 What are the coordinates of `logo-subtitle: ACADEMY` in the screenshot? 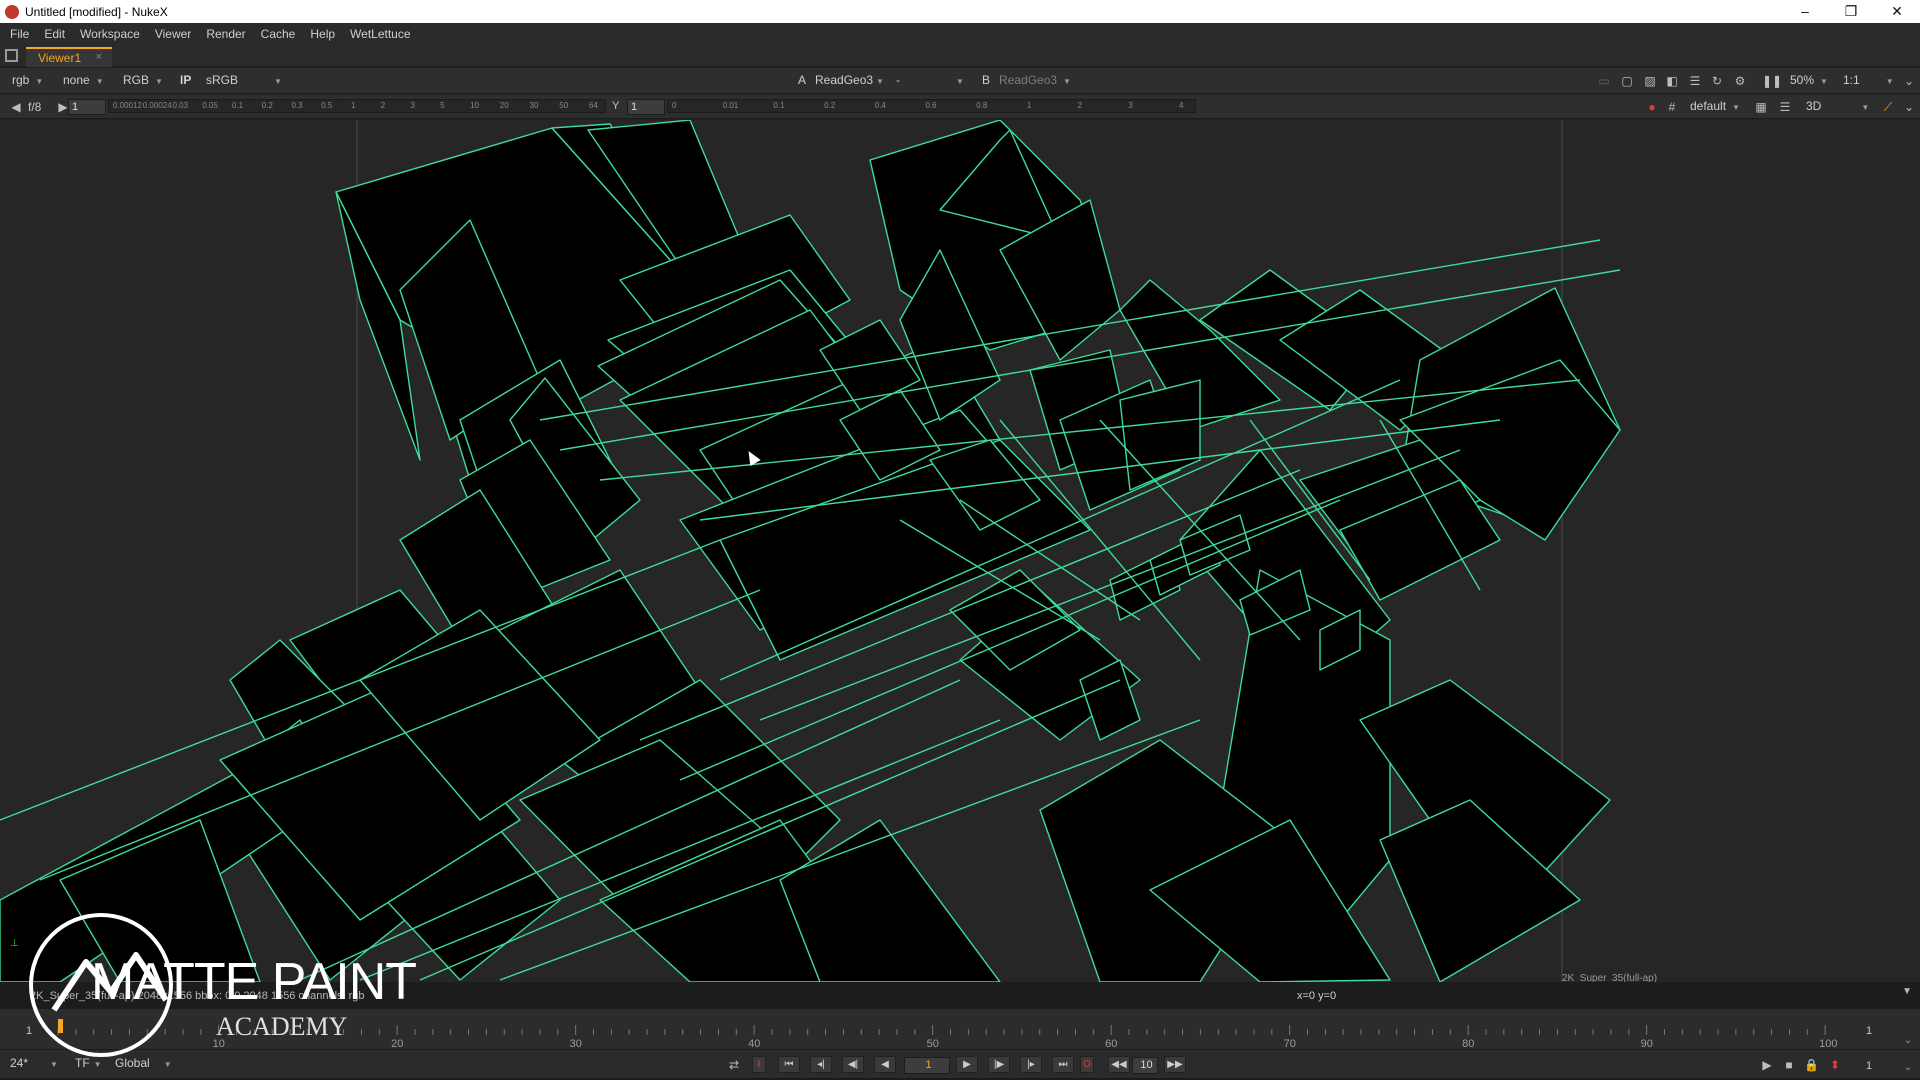 It's located at (282, 1026).